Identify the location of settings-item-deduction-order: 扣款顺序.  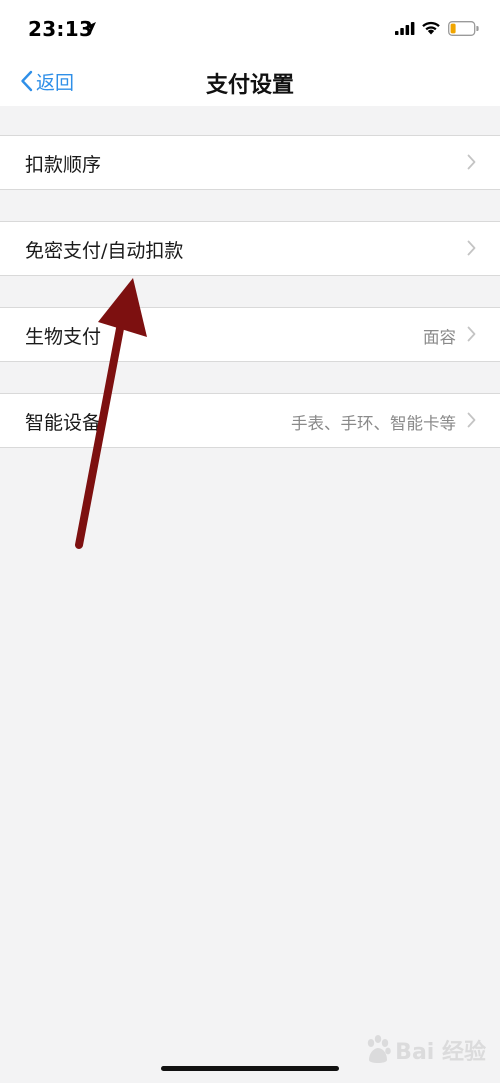
(250, 162).